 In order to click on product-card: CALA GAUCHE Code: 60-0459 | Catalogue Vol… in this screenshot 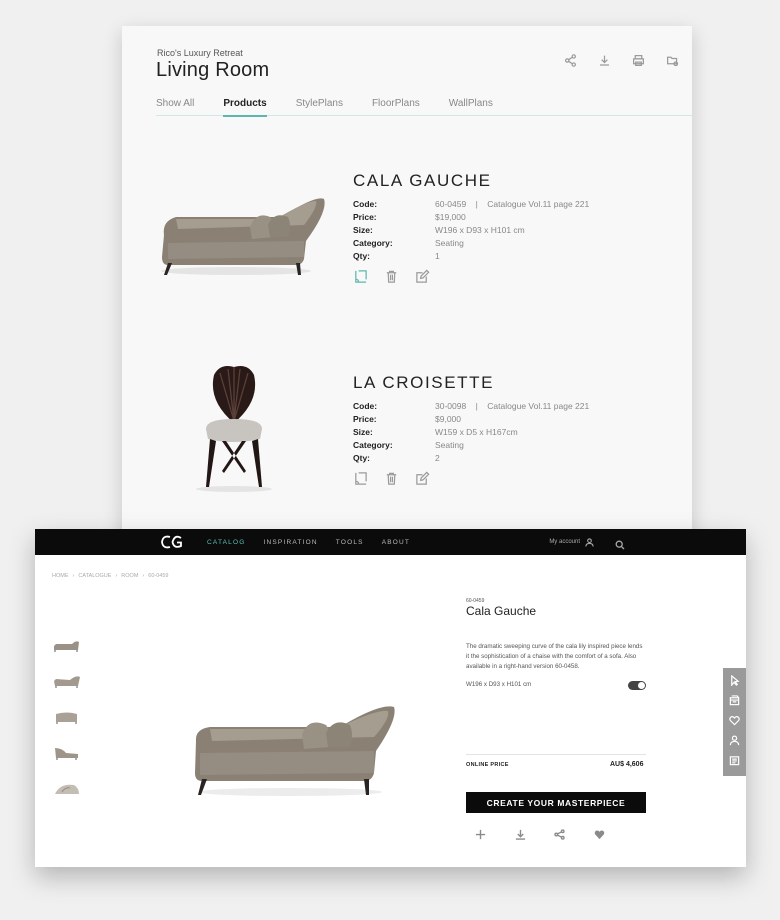, I will do `click(407, 241)`.